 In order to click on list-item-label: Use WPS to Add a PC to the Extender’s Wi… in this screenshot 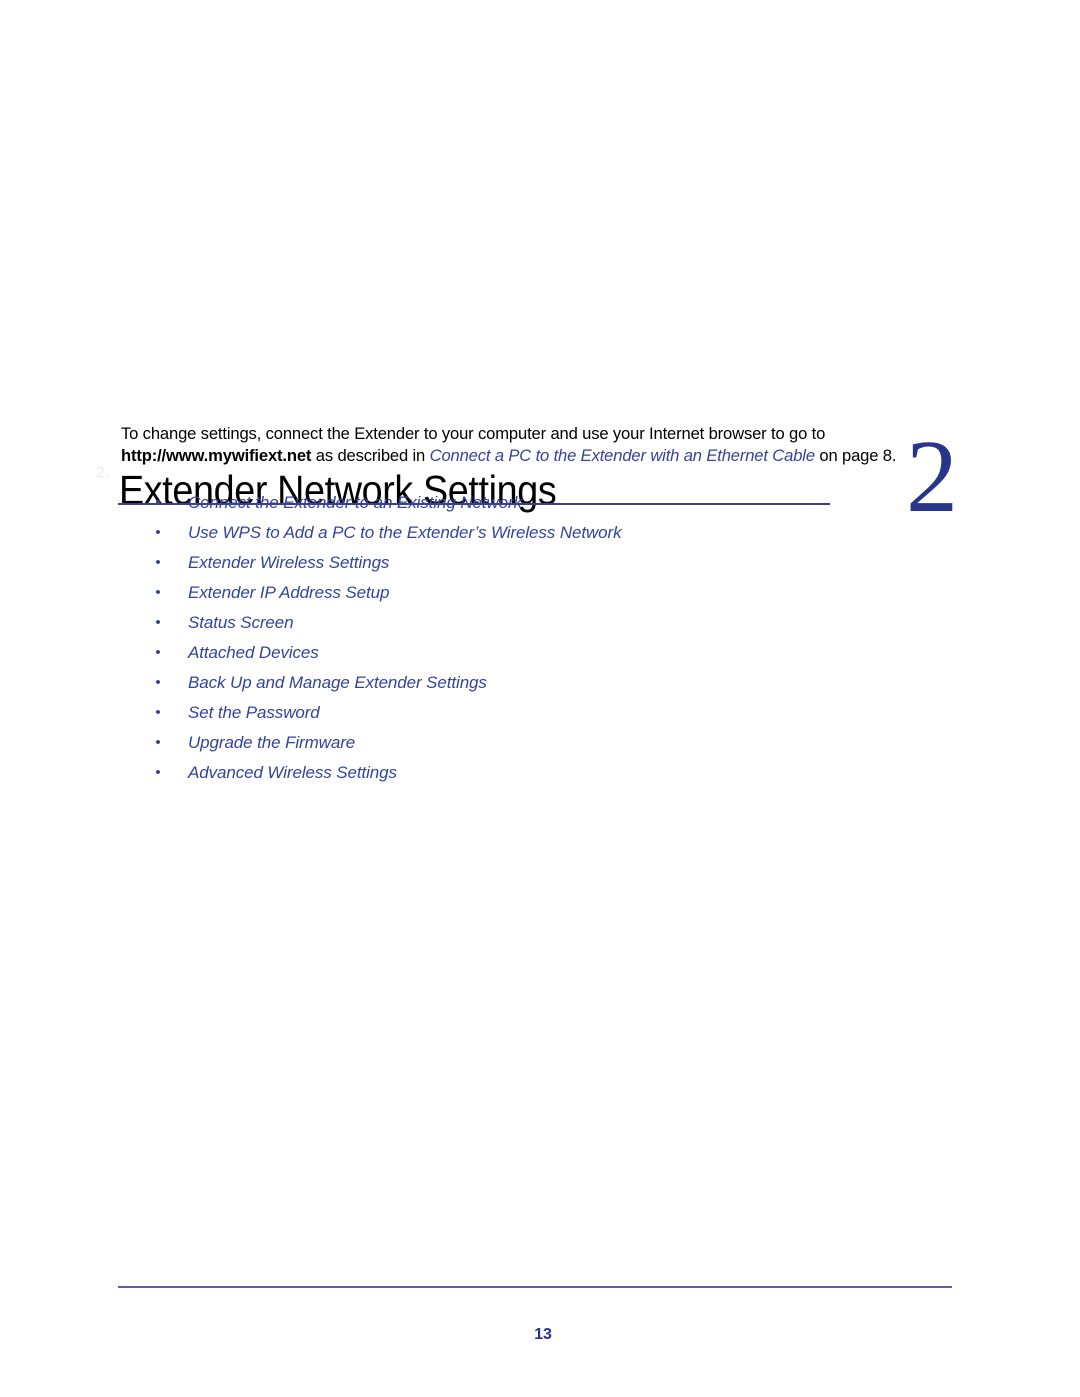, I will do `click(405, 532)`.